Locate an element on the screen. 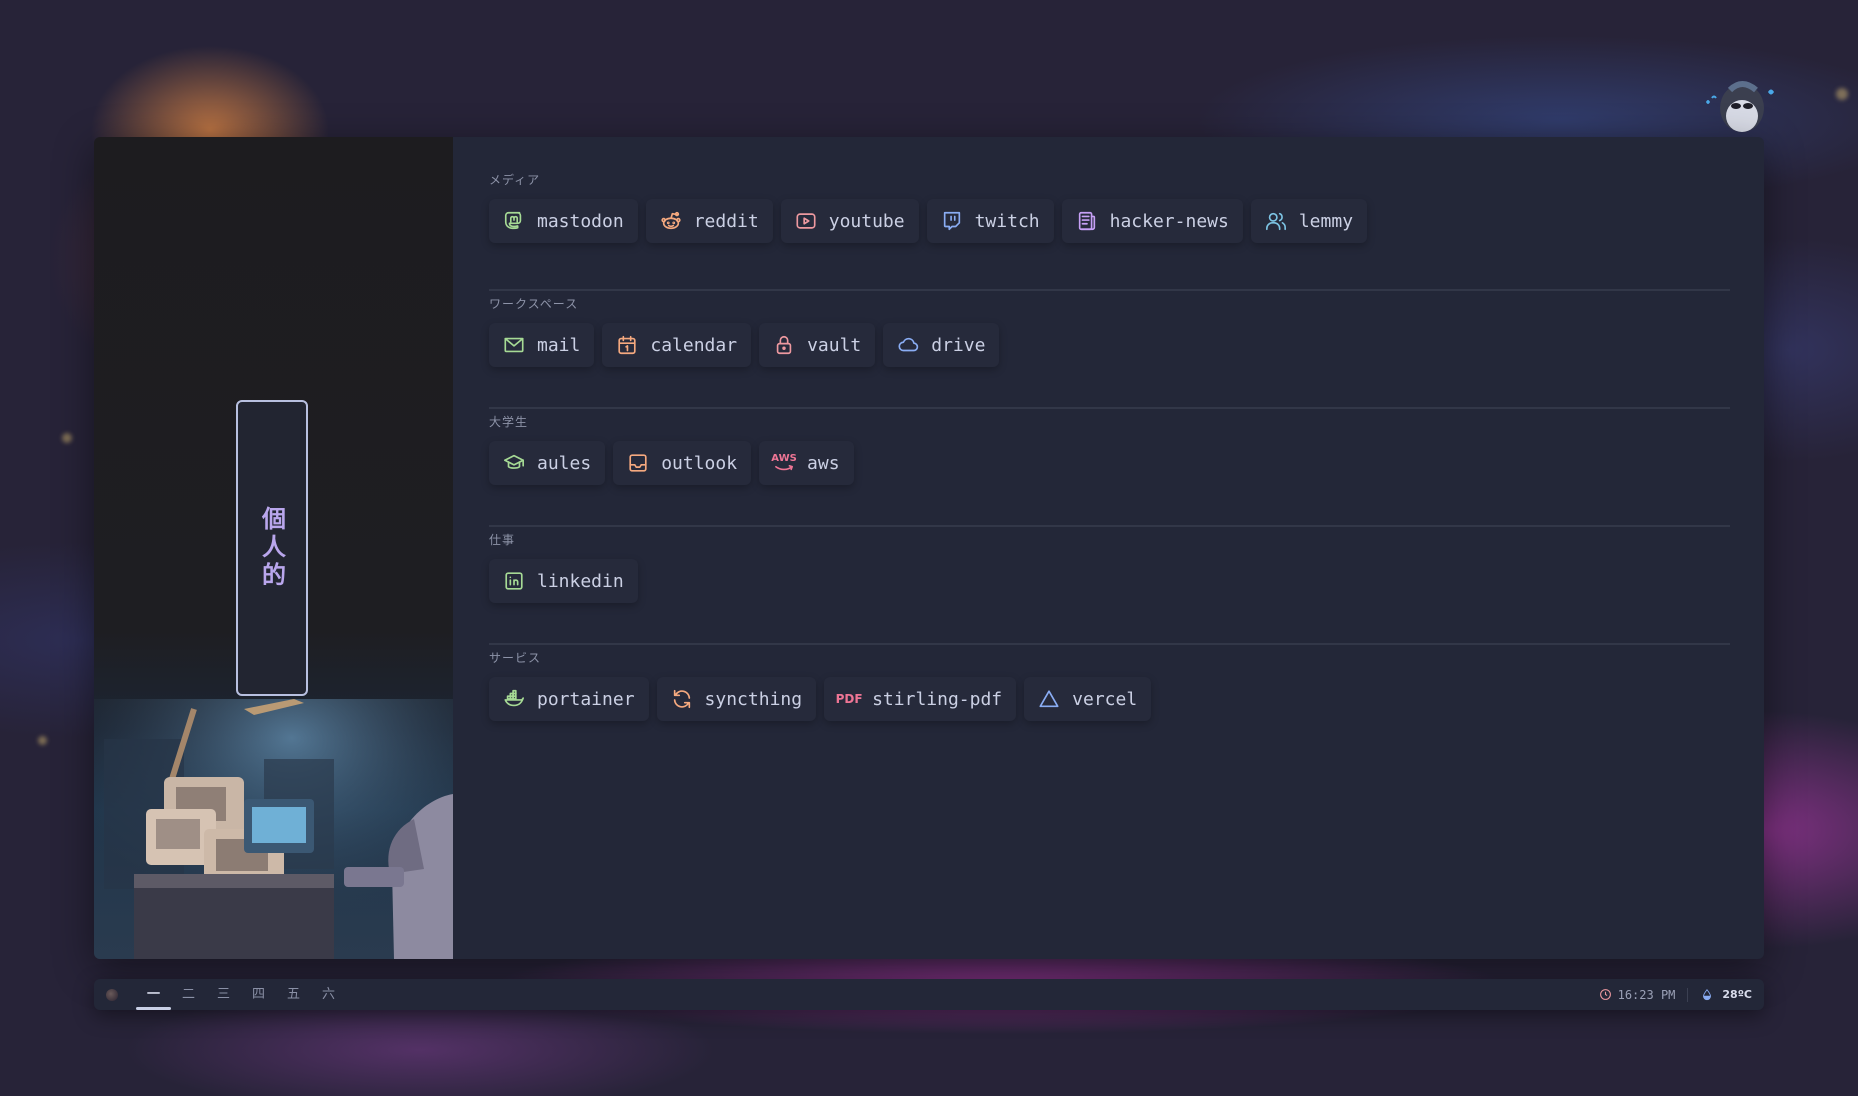 The width and height of the screenshot is (1858, 1096). link-label: hacker-news is located at coordinates (1169, 221).